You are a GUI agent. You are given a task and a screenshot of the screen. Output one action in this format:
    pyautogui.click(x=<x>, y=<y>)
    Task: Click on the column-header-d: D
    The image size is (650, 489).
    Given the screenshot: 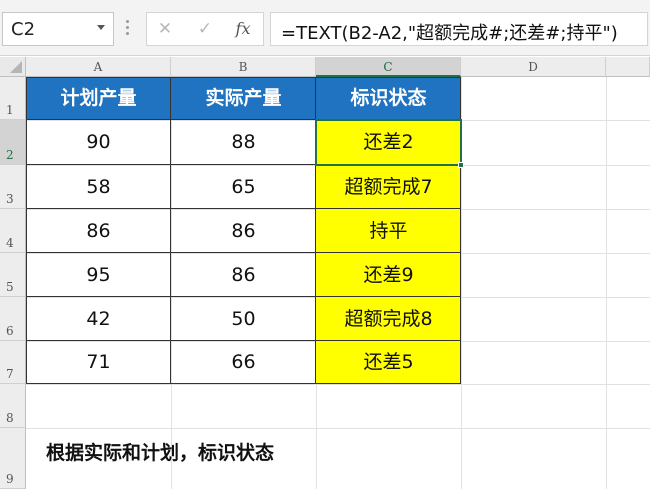 What is the action you would take?
    pyautogui.click(x=533, y=67)
    